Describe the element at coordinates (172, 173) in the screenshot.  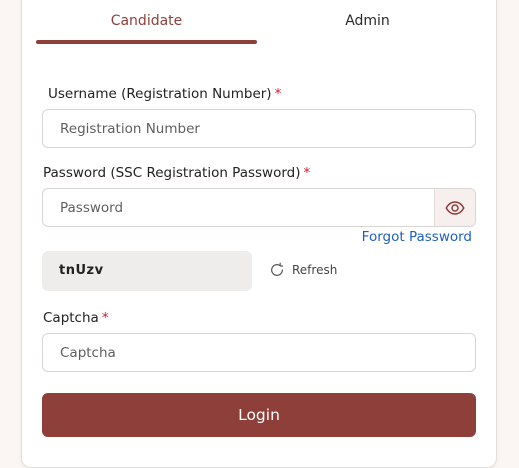
I see `password-label-text: Password (SSC Registration Password)` at that location.